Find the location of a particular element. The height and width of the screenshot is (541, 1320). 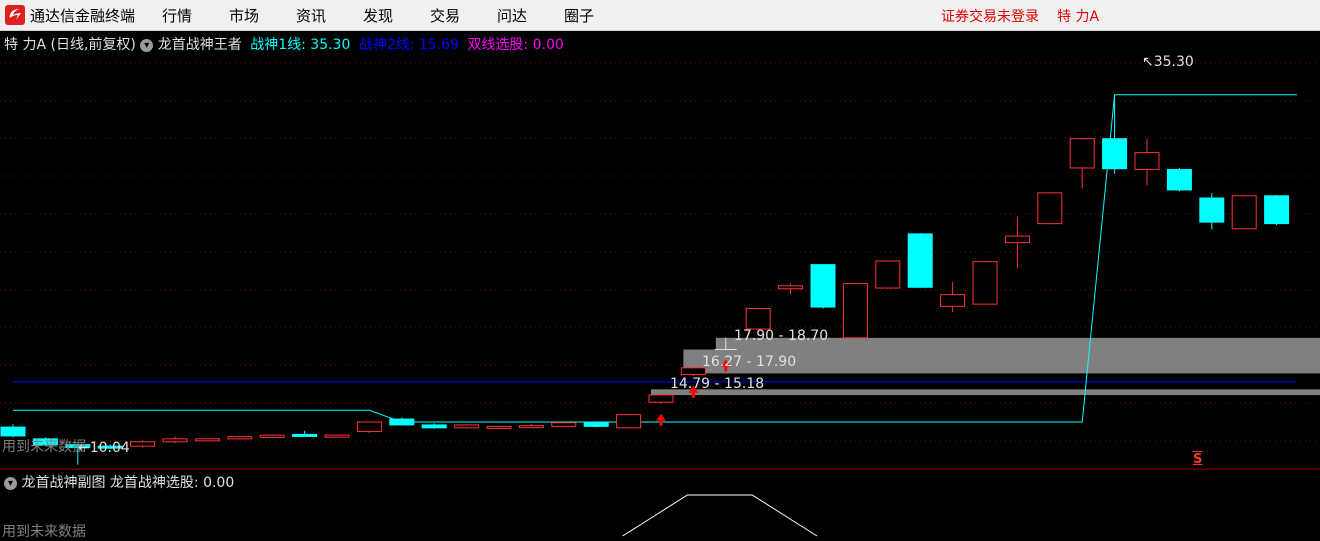

high-price-label: ↖35.30 is located at coordinates (1168, 62).